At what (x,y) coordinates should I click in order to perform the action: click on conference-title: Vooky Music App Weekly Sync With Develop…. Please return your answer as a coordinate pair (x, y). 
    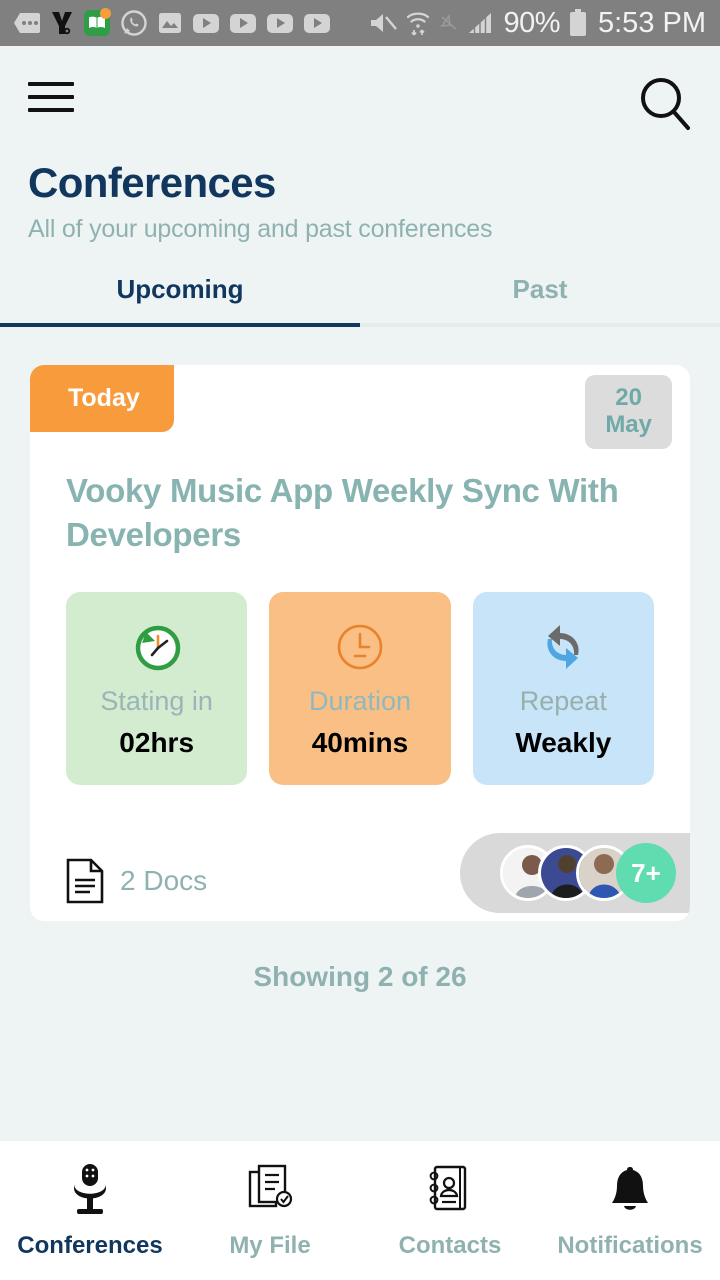
    Looking at the image, I should click on (342, 512).